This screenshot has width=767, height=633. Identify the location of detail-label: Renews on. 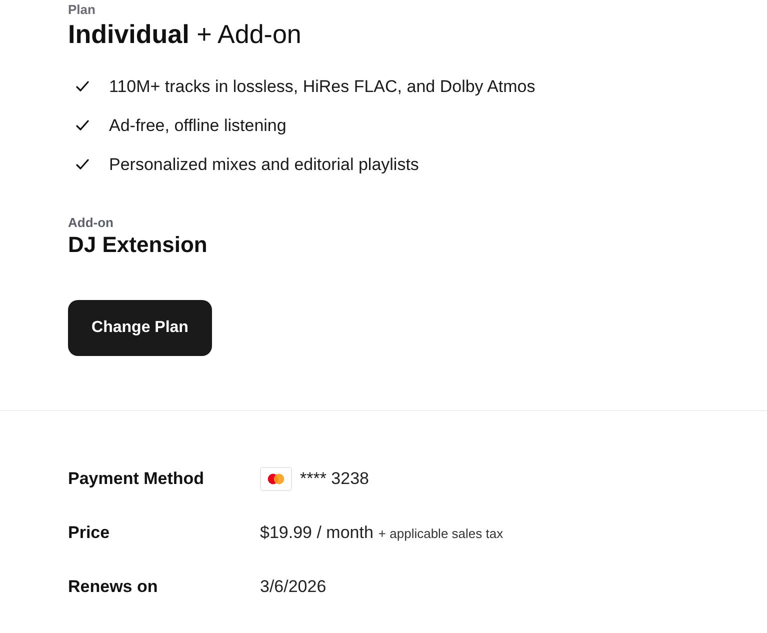
(113, 587).